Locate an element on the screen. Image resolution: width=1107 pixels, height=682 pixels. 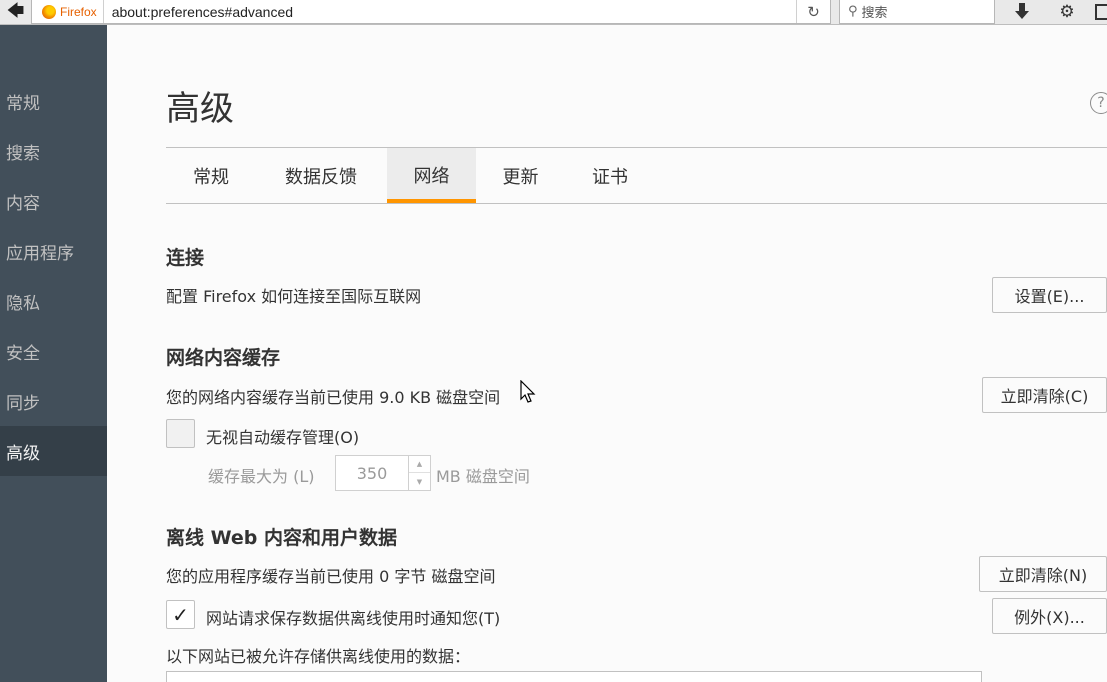
url-bar: Firefox about:preferences#advanced ↻ is located at coordinates (431, 12).